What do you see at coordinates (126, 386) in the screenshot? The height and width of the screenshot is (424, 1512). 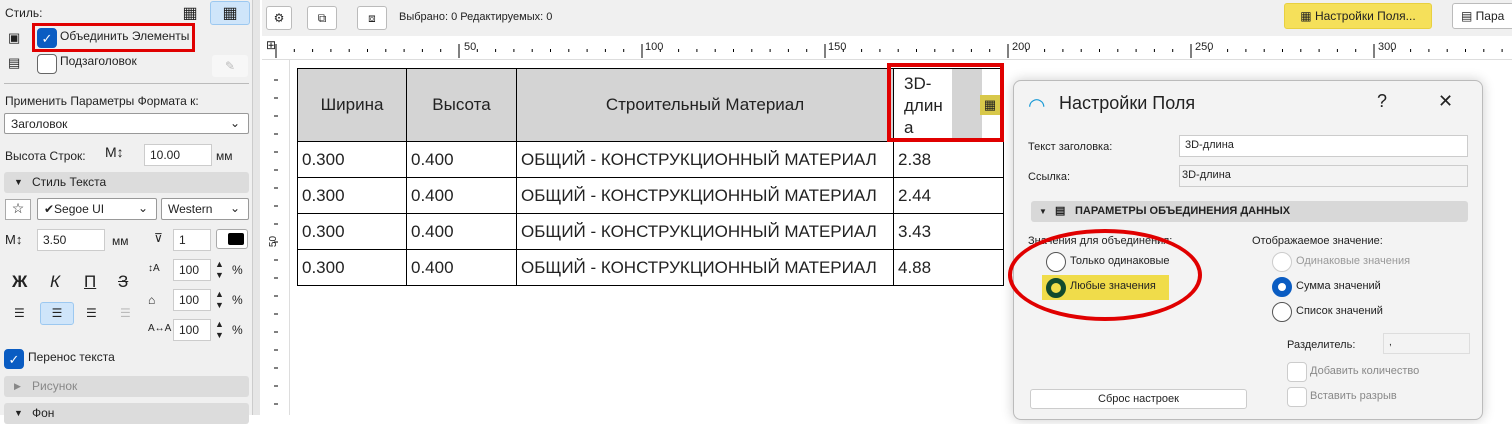 I see `picture-section: ▶ Рисунок` at bounding box center [126, 386].